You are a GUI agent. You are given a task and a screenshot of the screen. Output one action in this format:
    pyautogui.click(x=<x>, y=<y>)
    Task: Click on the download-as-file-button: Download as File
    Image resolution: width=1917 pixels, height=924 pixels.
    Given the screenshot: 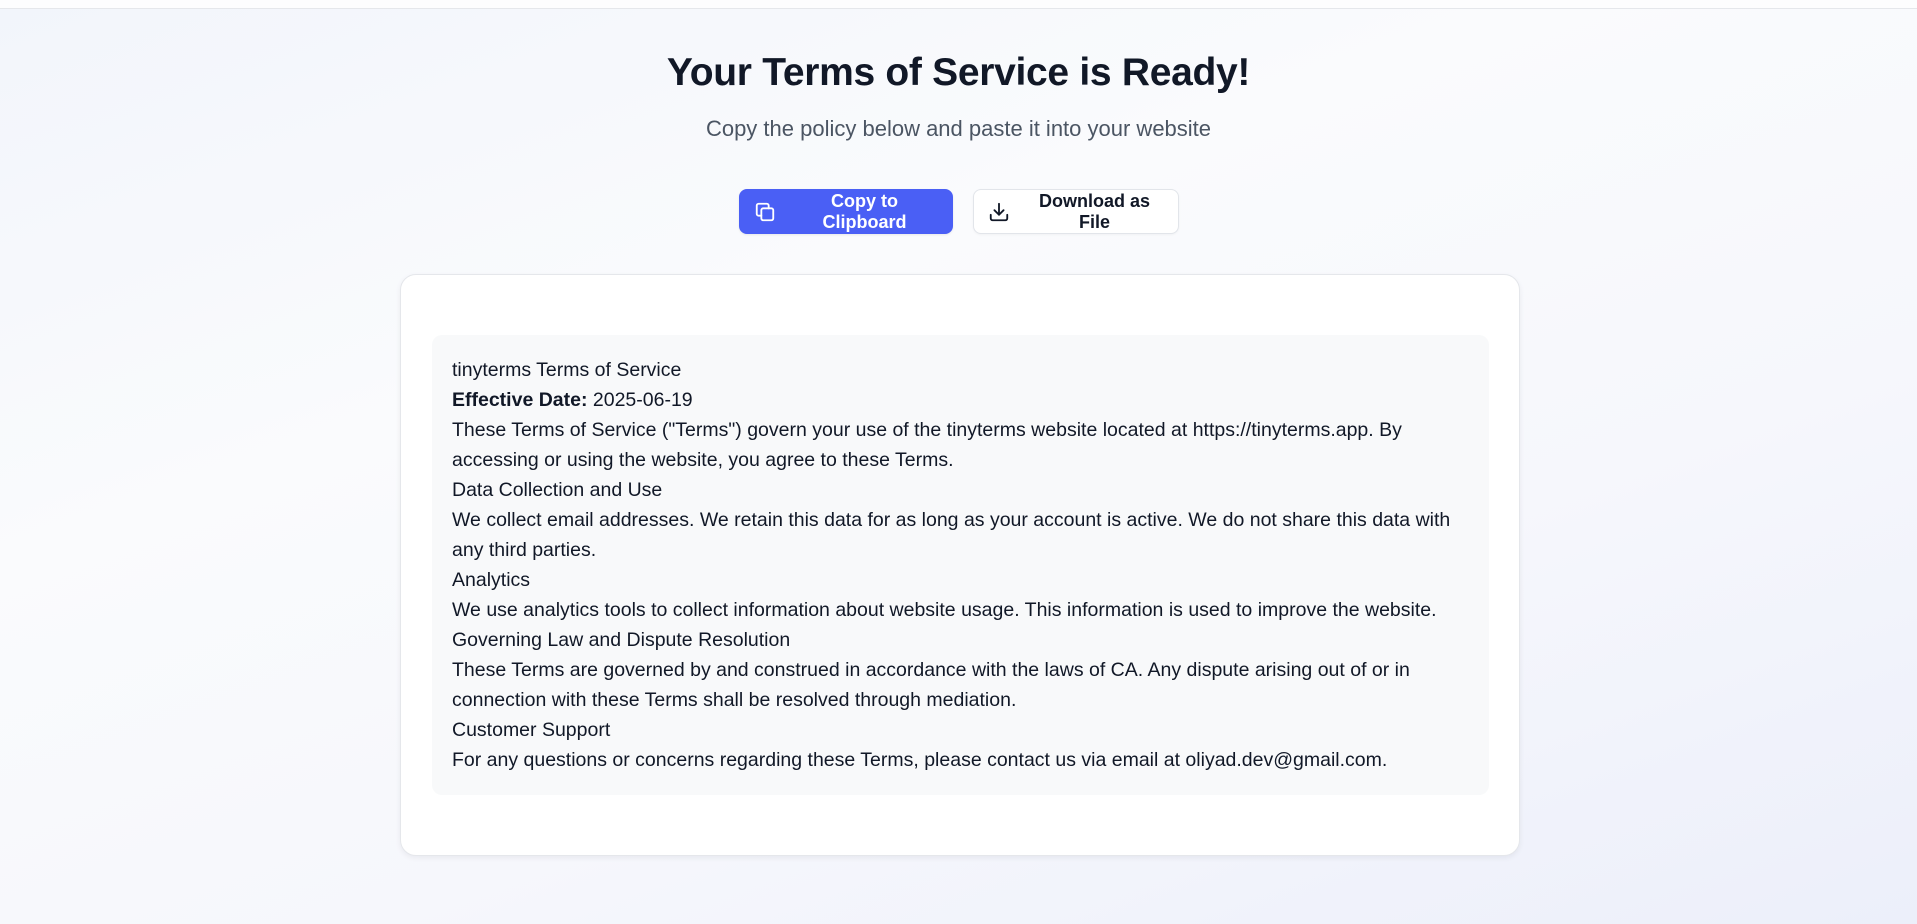 What is the action you would take?
    pyautogui.click(x=1075, y=211)
    